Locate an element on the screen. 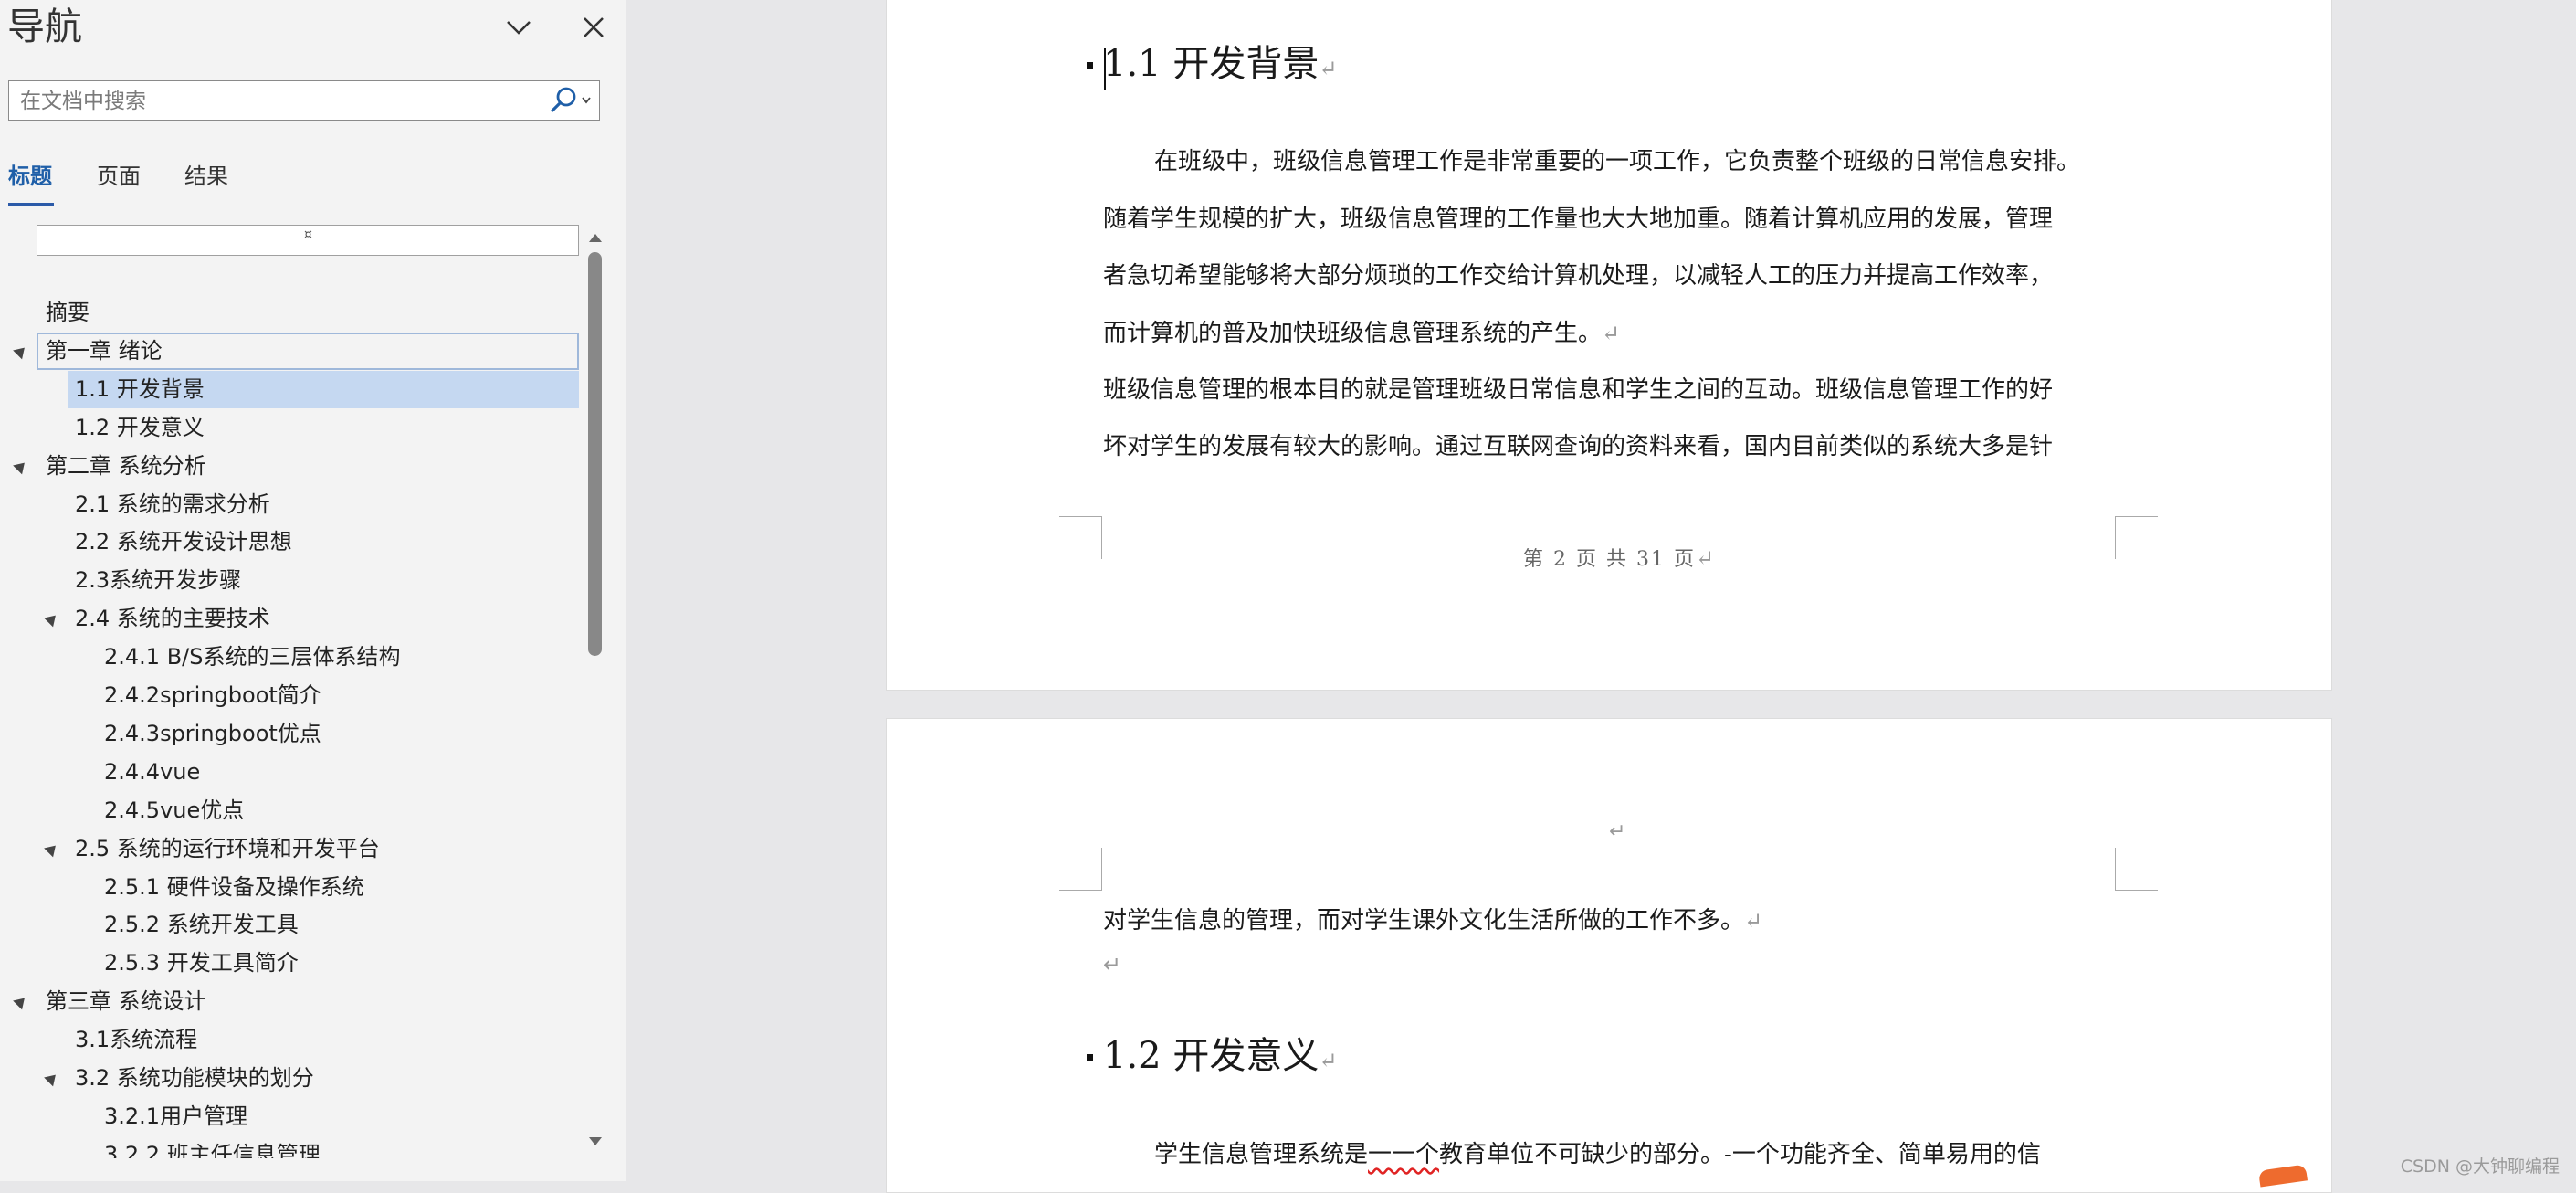  nav-heading-item: 3.2.2 班主任信息管理 is located at coordinates (290, 1147).